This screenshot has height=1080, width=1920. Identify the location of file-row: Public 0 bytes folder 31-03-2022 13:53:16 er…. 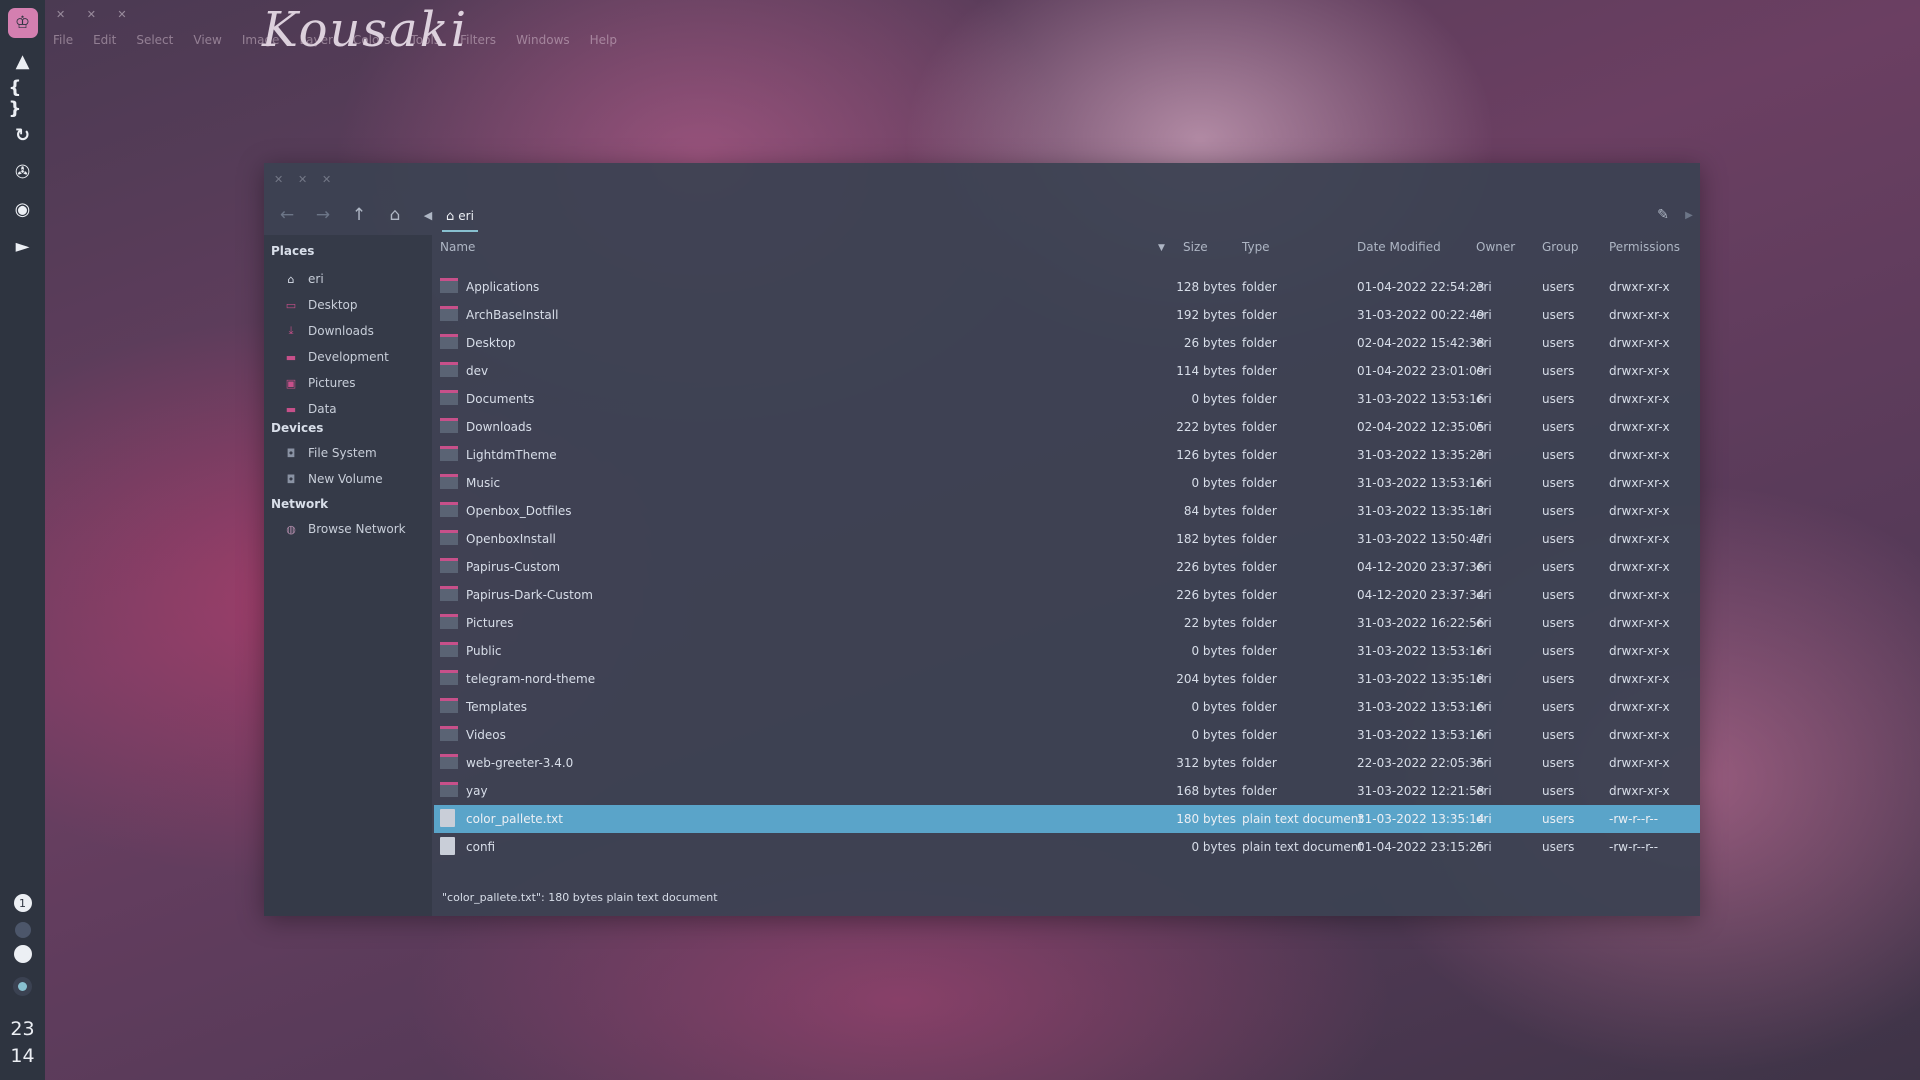
(1067, 651).